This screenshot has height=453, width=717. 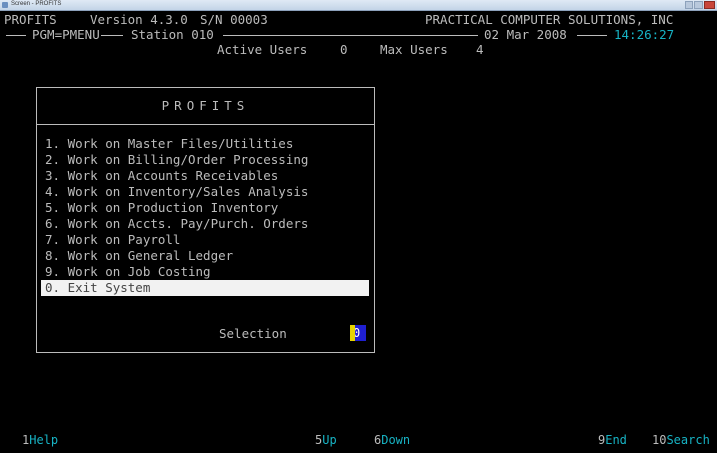 I want to click on company-name: PRACTICAL COMPUTER SOLUTIONS, INC, so click(x=549, y=19).